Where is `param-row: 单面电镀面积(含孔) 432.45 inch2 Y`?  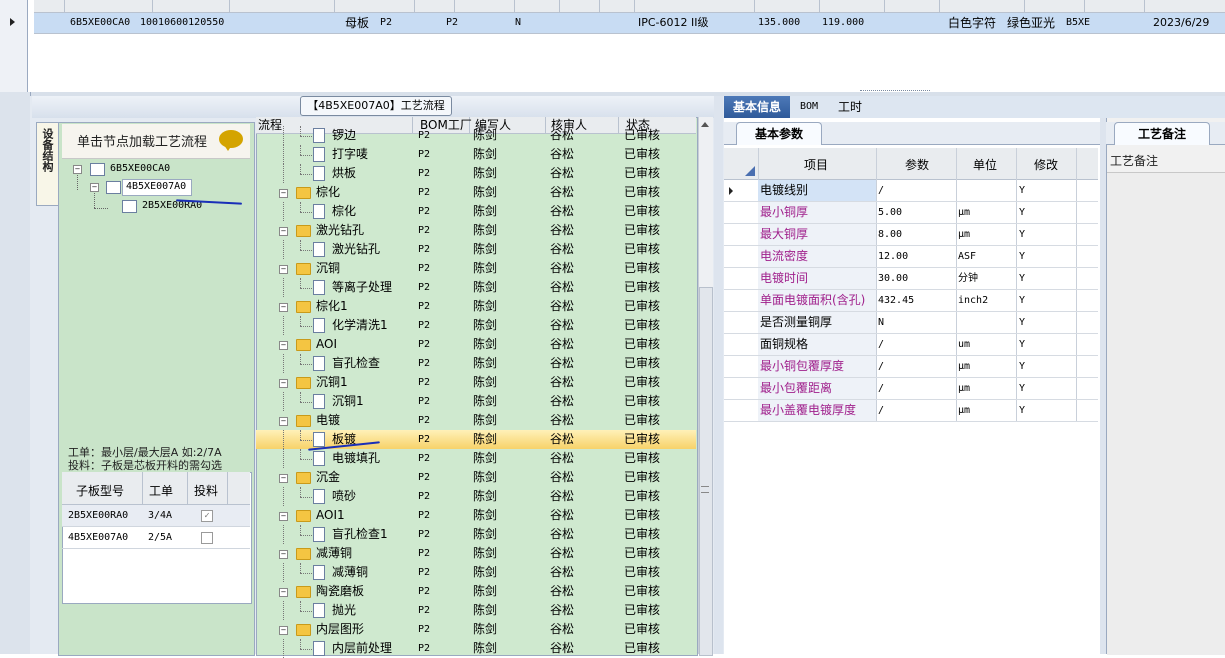 param-row: 单面电镀面积(含孔) 432.45 inch2 Y is located at coordinates (911, 301).